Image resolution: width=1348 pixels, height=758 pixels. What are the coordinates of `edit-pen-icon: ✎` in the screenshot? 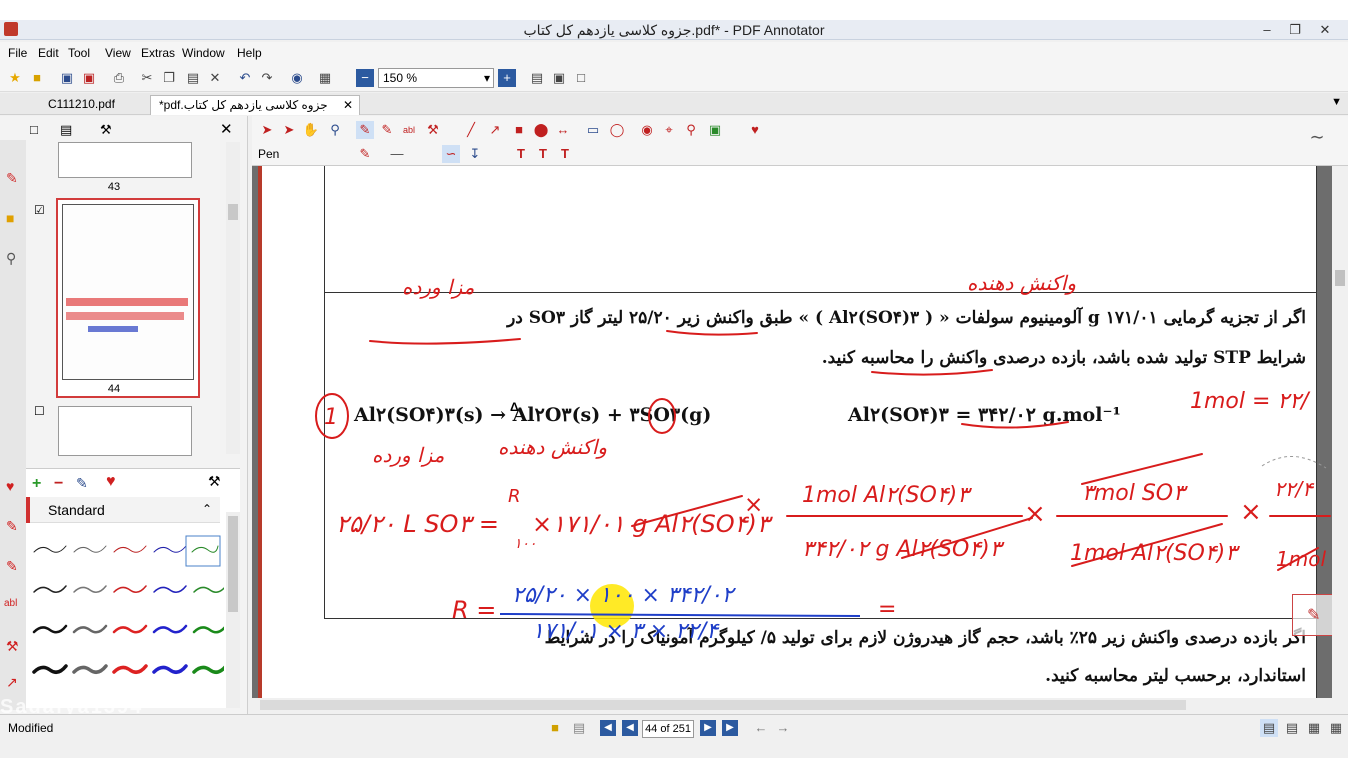 It's located at (82, 483).